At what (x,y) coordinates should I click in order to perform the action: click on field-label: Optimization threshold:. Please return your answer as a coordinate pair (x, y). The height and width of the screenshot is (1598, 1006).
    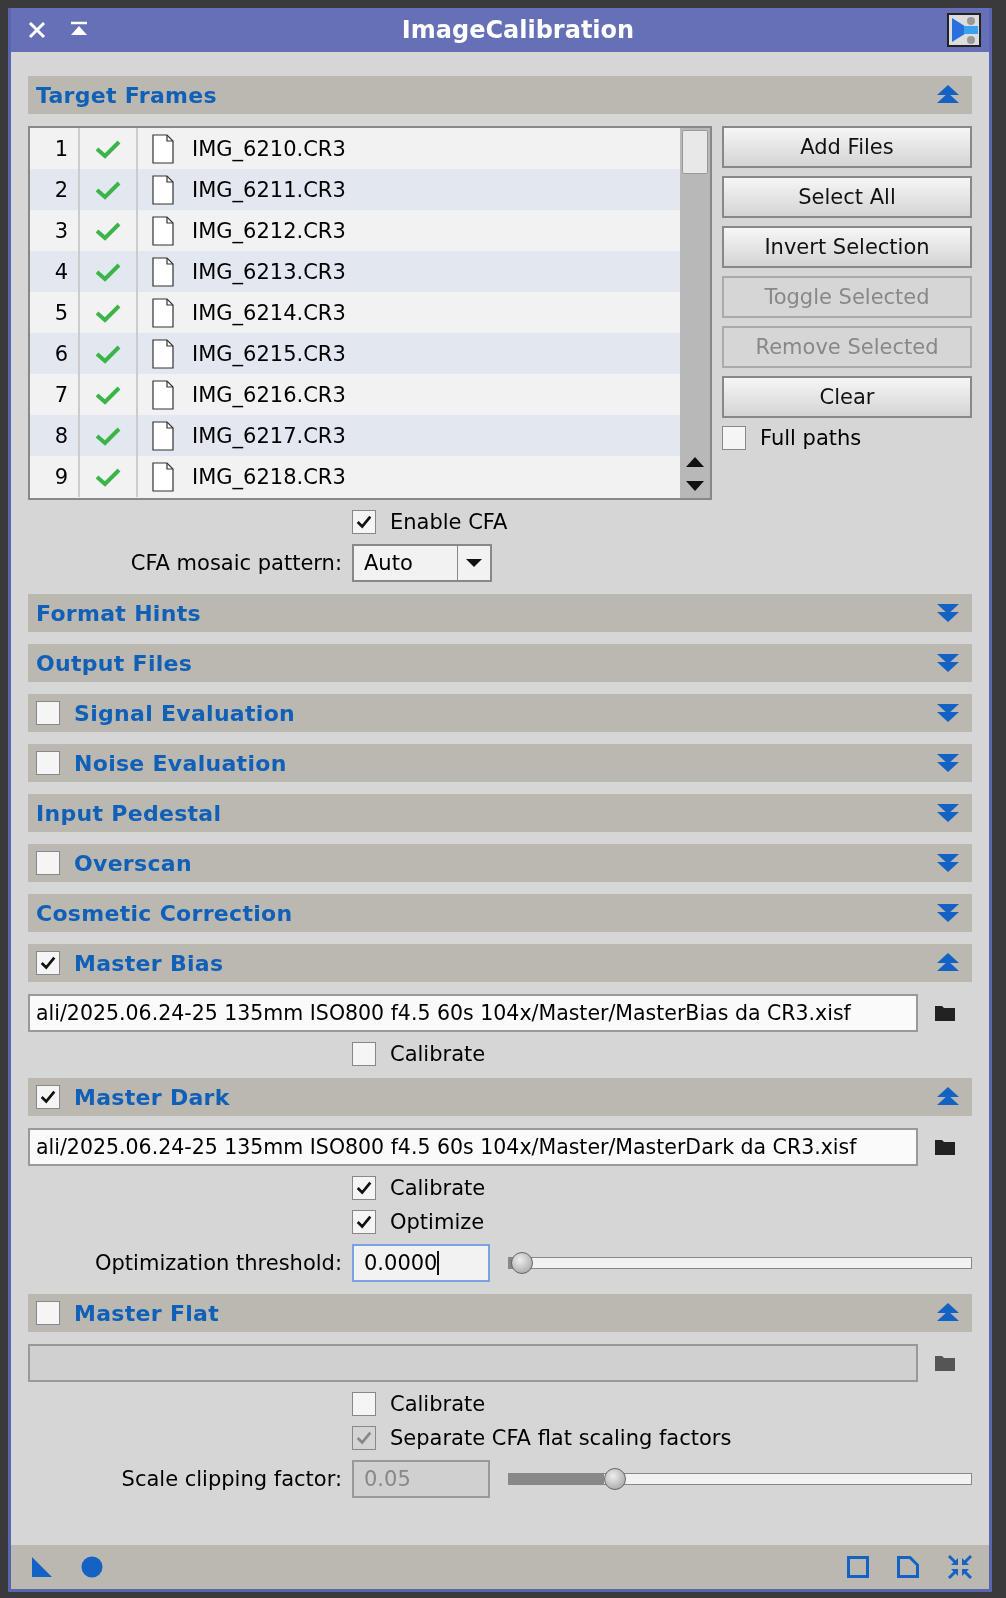
    Looking at the image, I should click on (218, 1263).